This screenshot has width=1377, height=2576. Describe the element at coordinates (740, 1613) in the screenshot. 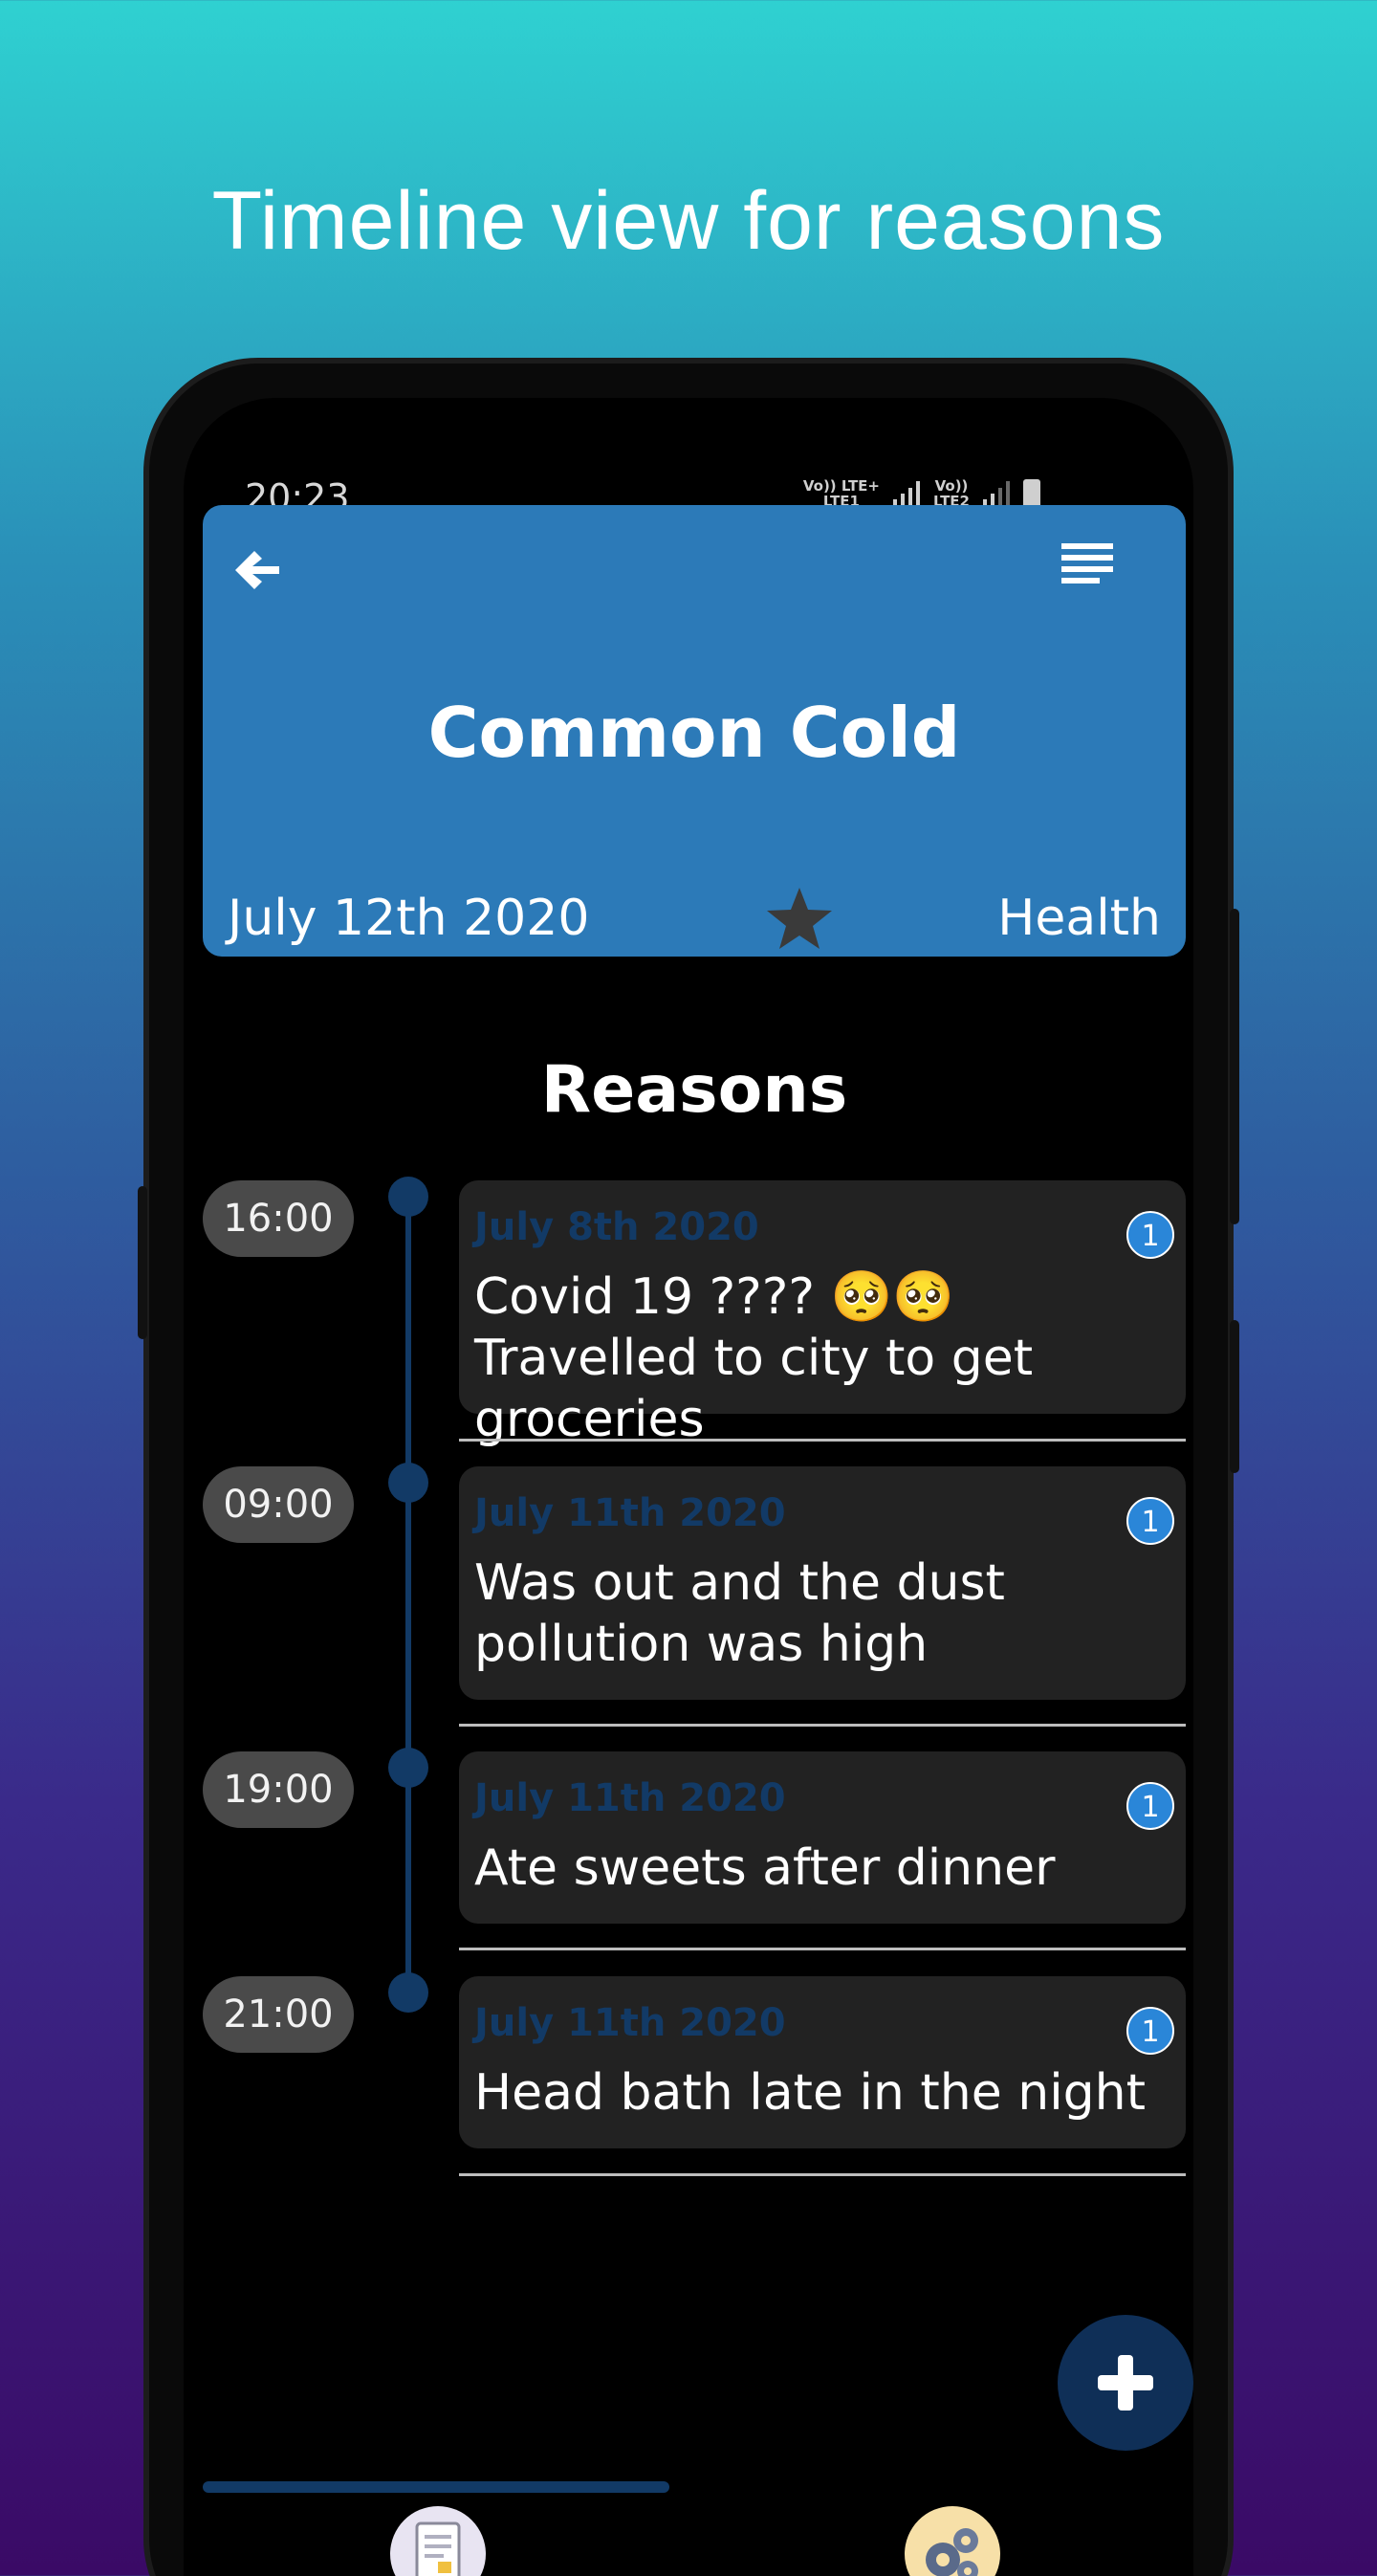

I see `reason-text: Was out and the dust pollution was high` at that location.